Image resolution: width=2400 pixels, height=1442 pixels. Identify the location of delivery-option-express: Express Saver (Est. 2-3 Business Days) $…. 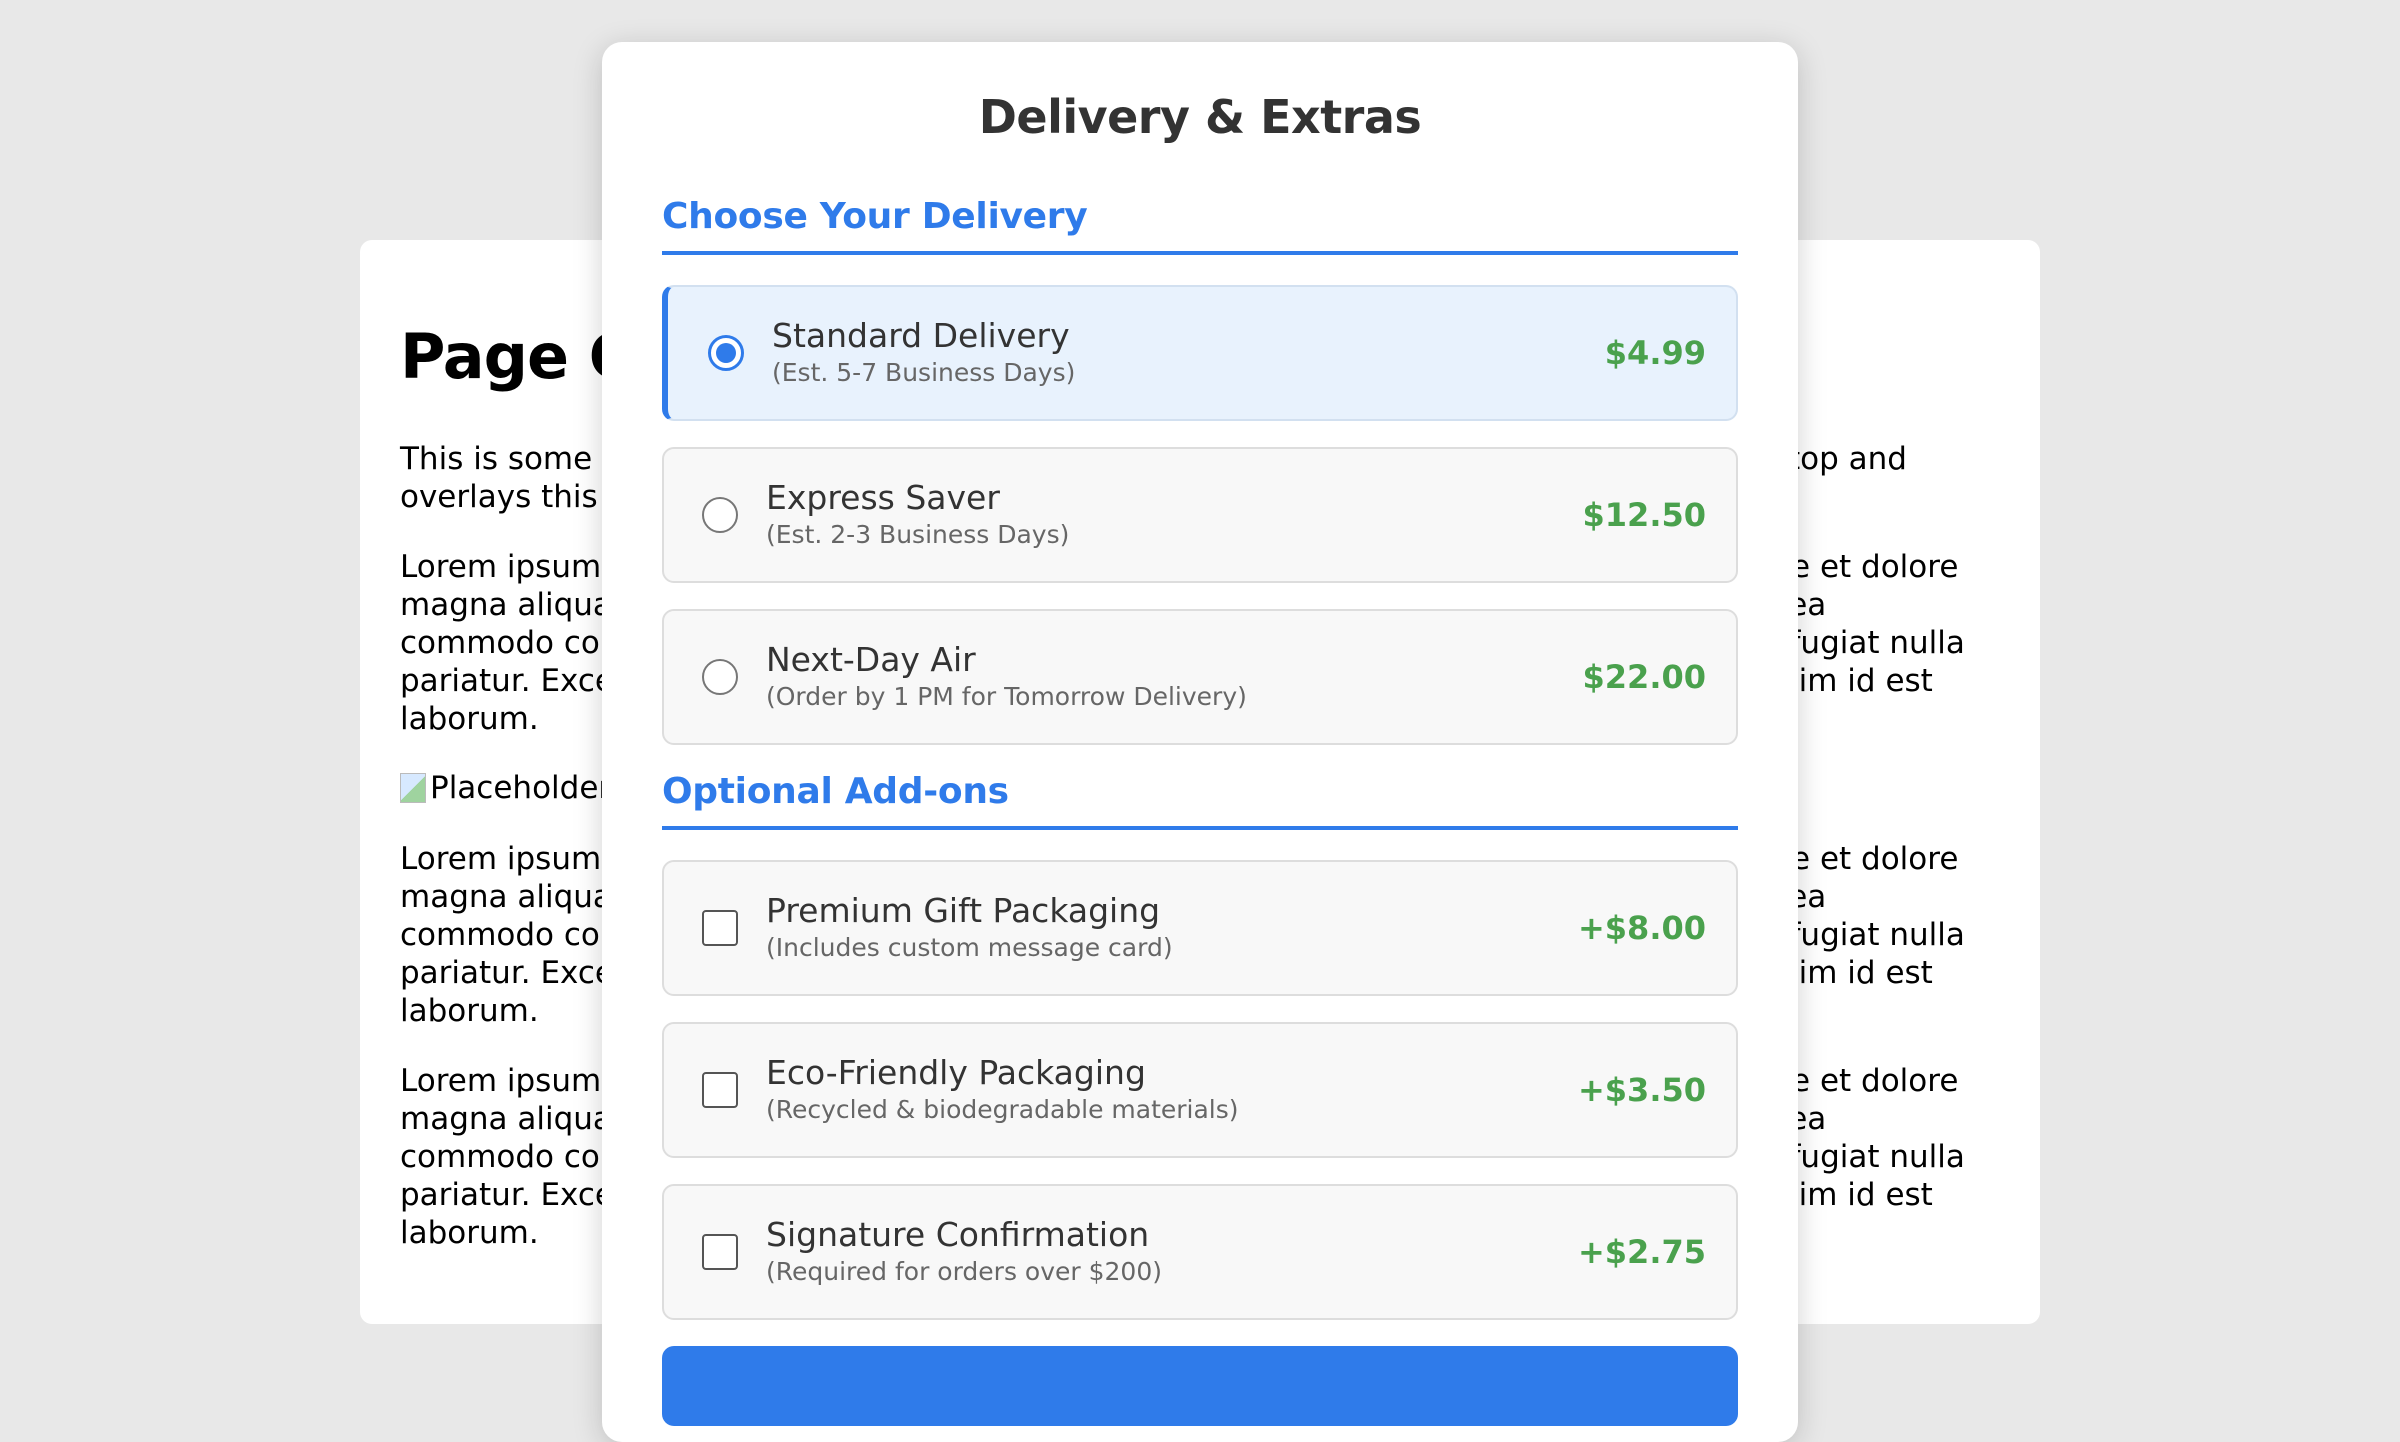
(1200, 515).